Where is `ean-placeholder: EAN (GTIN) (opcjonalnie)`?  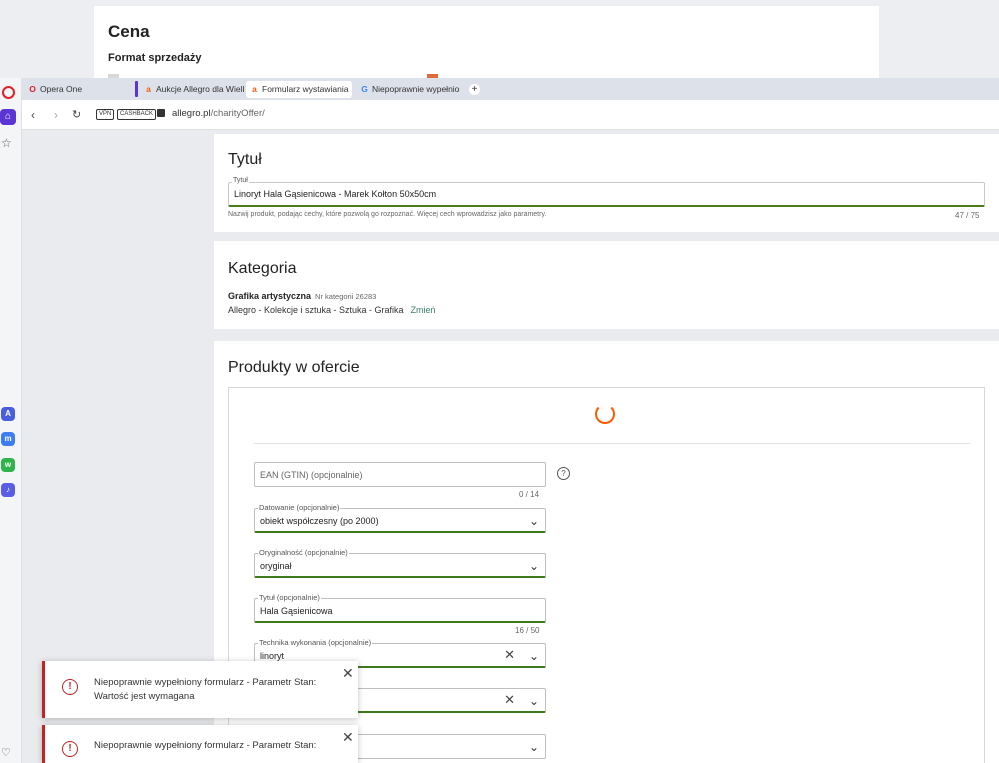
ean-placeholder: EAN (GTIN) (opcjonalnie) is located at coordinates (311, 475).